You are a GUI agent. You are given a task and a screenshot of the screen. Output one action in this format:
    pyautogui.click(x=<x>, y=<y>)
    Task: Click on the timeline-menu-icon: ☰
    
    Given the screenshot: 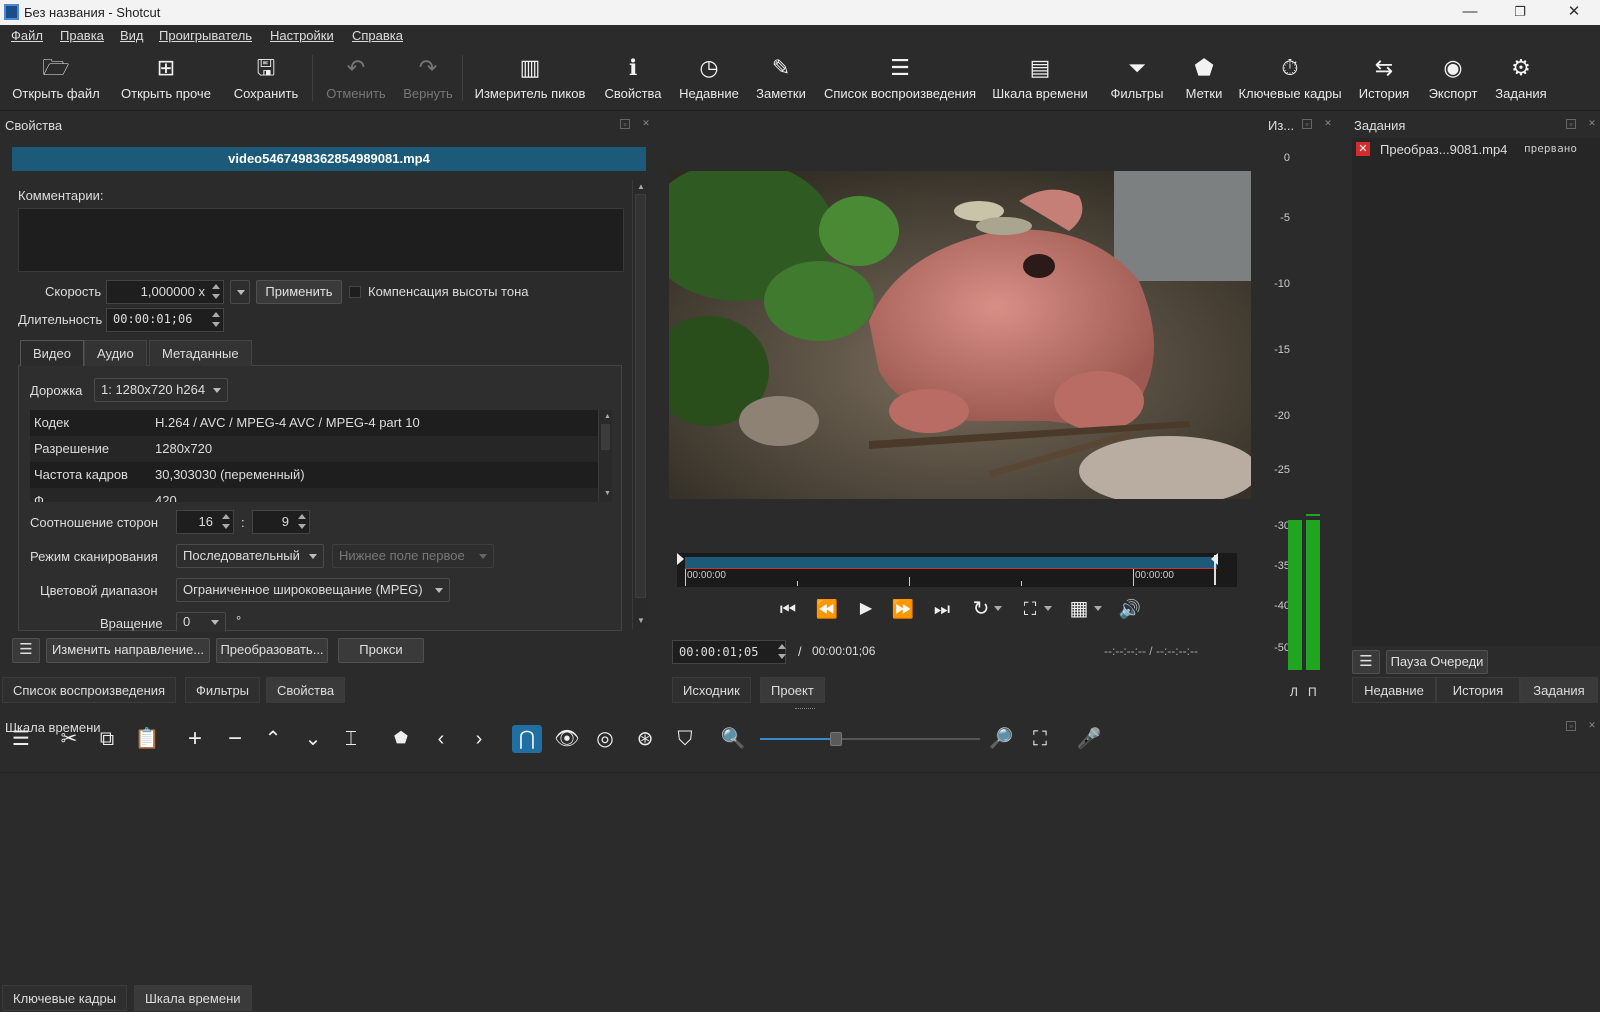 What is the action you would take?
    pyautogui.click(x=21, y=739)
    